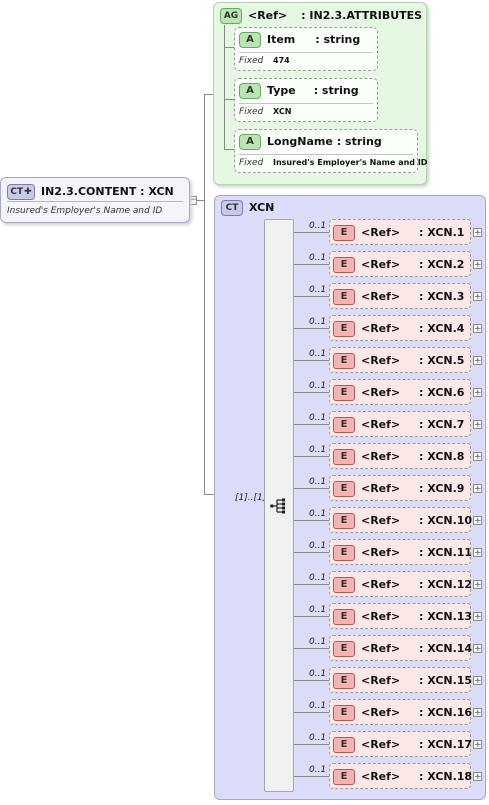 The width and height of the screenshot is (489, 805). Describe the element at coordinates (229, 99) in the screenshot. I see `attr-connector` at that location.